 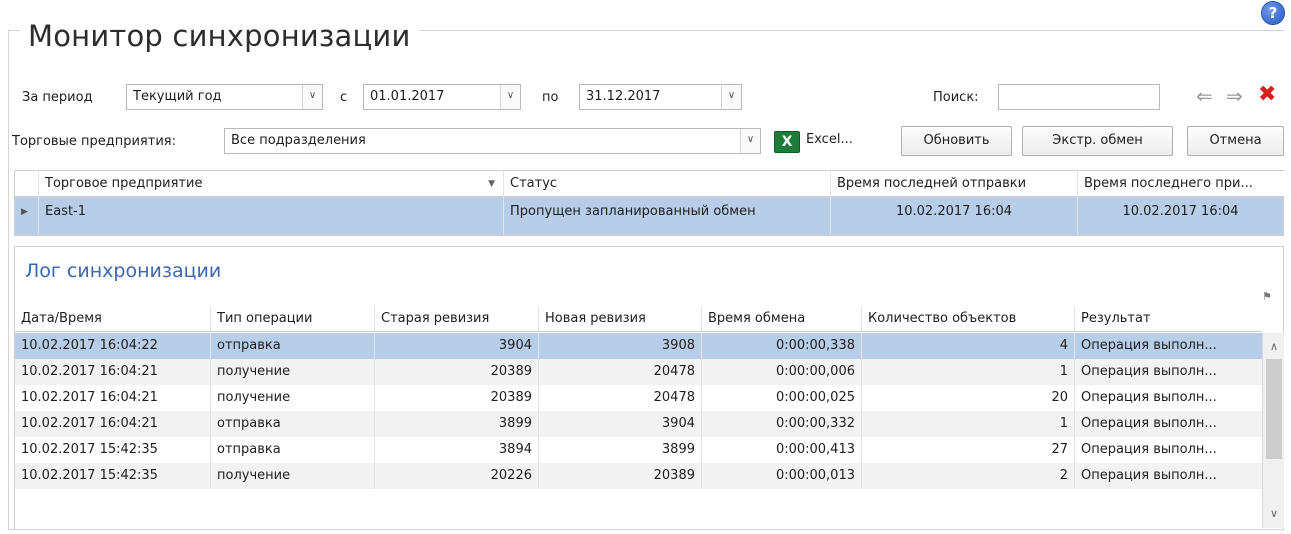 I want to click on pin-icon: ⚑, so click(x=1267, y=296).